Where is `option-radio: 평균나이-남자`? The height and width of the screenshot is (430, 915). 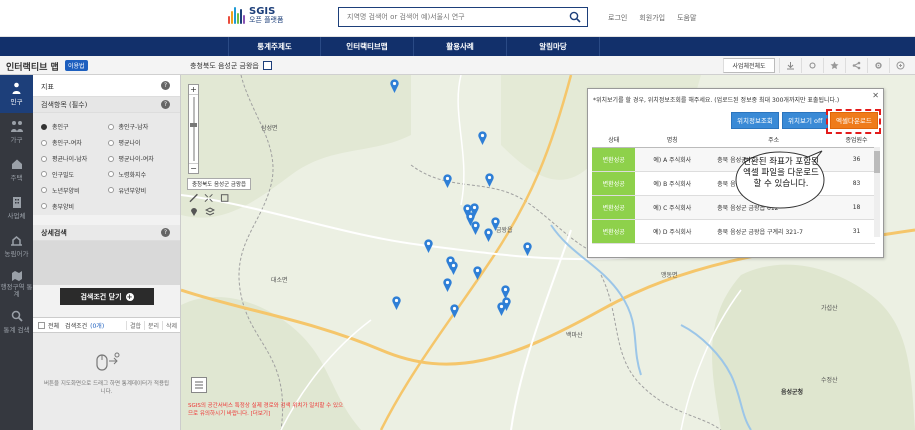 option-radio: 평균나이-남자 is located at coordinates (74, 159).